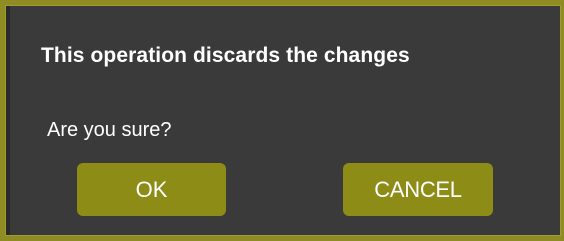  I want to click on dialog-title: This operation discards the changes, so click(225, 55).